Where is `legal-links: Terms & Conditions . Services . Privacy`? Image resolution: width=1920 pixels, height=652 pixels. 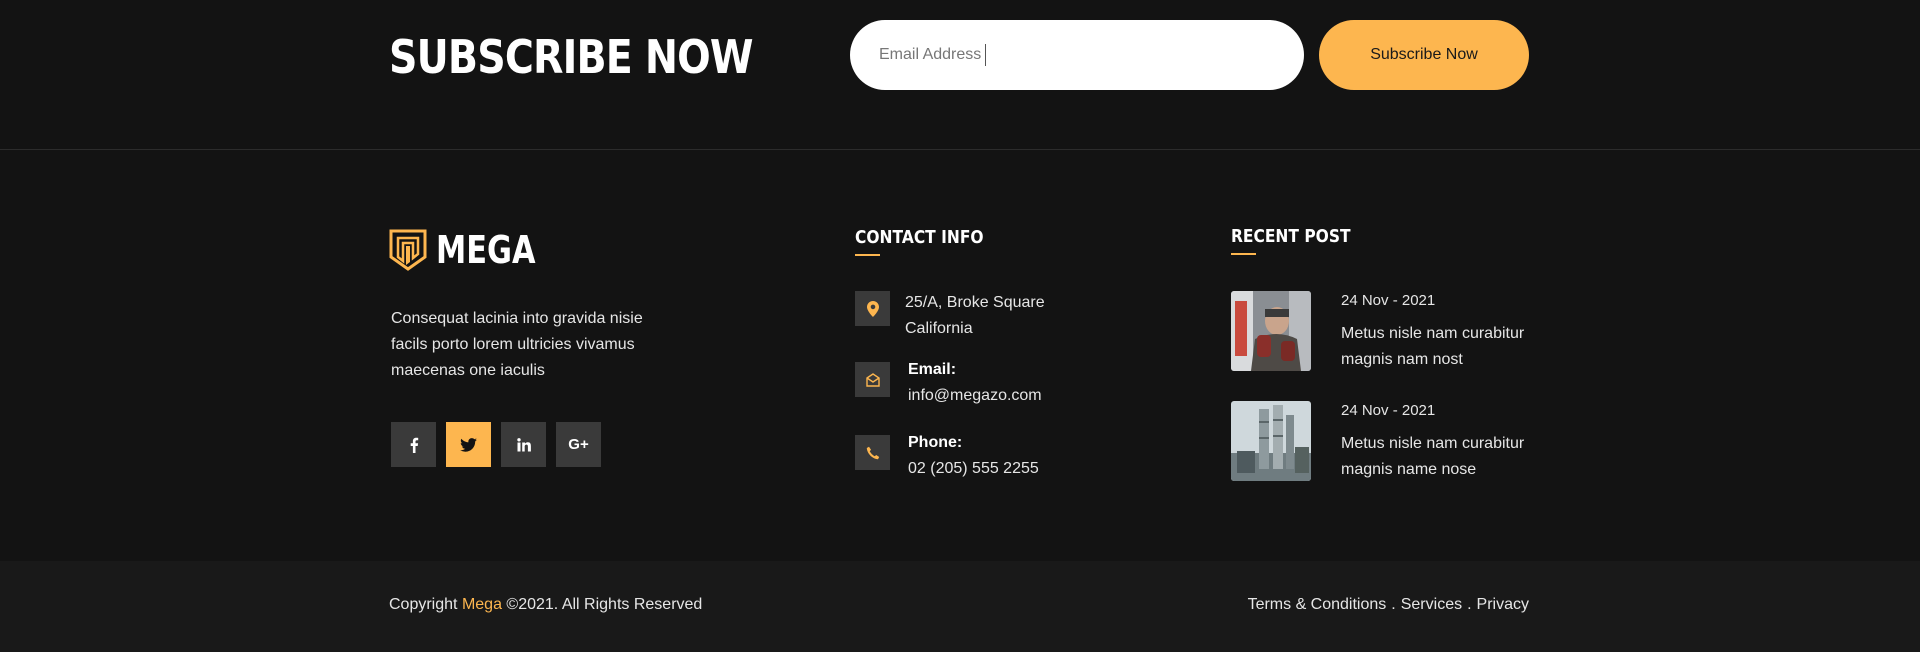 legal-links: Terms & Conditions . Services . Privacy is located at coordinates (1388, 605).